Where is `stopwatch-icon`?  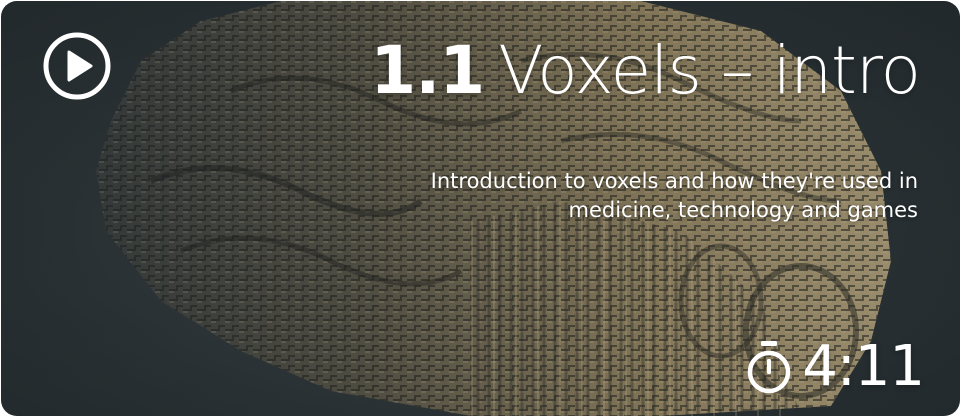
stopwatch-icon is located at coordinates (769, 367).